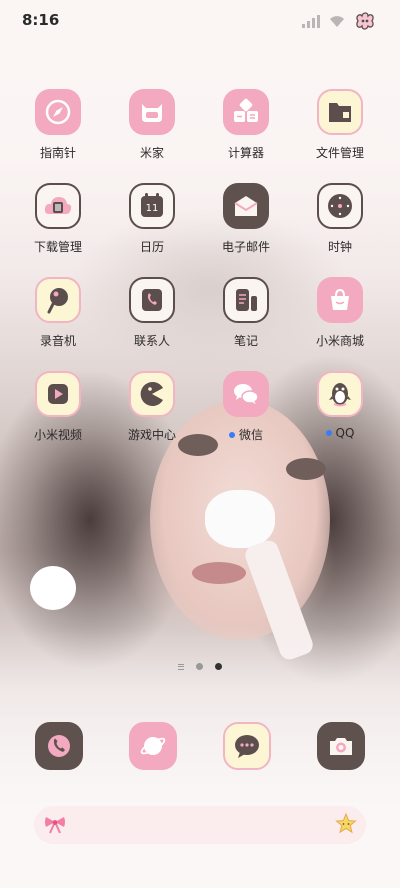 This screenshot has width=400, height=888. Describe the element at coordinates (152, 394) in the screenshot. I see `pacman-icon` at that location.